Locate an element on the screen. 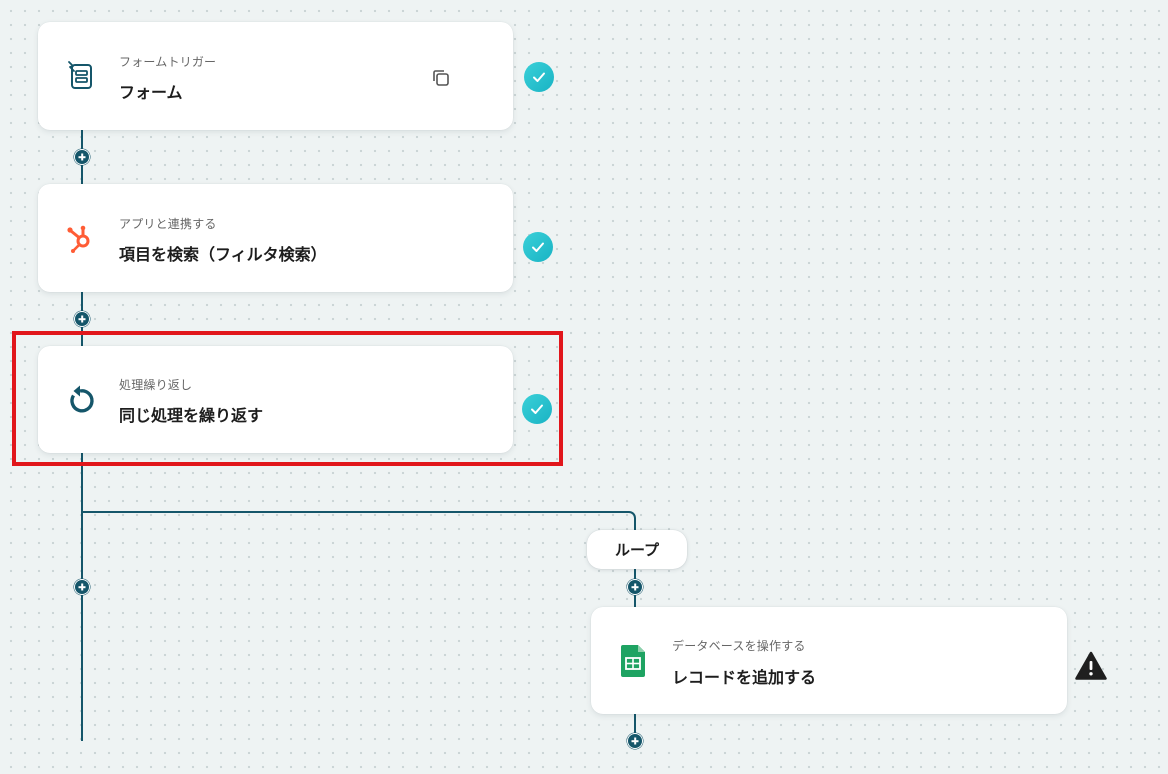 The width and height of the screenshot is (1168, 774). step-category: アプリと連携する is located at coordinates (168, 224).